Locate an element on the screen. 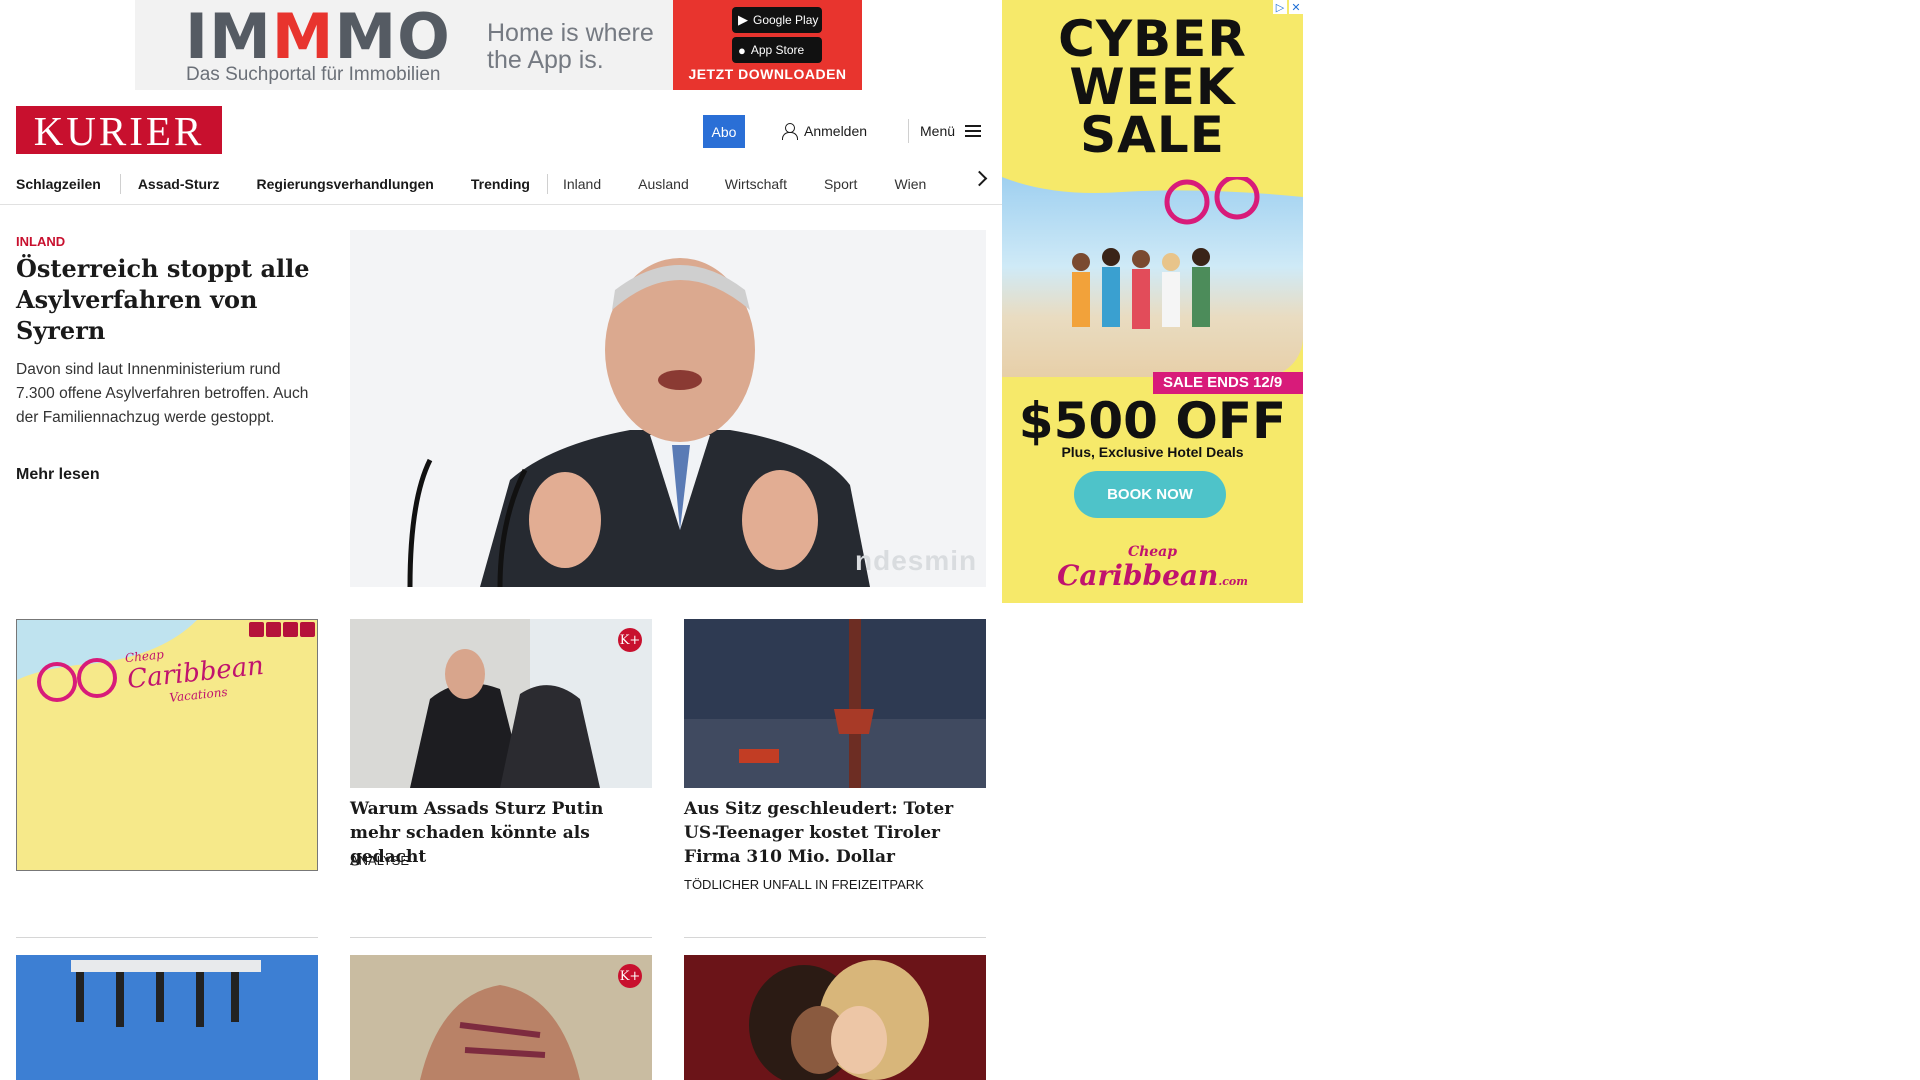 The width and height of the screenshot is (1920, 1080). kurier-logo: KURIER is located at coordinates (119, 130).